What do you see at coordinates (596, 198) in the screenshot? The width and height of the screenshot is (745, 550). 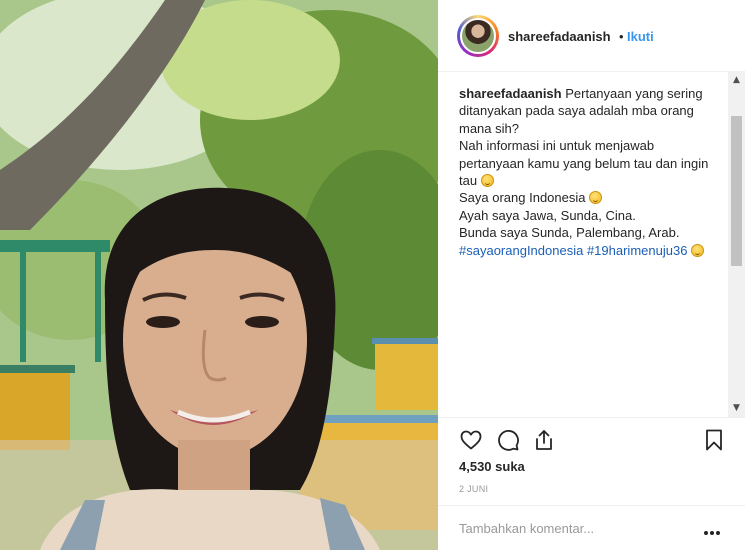 I see `smiling-face-emoji-icon` at bounding box center [596, 198].